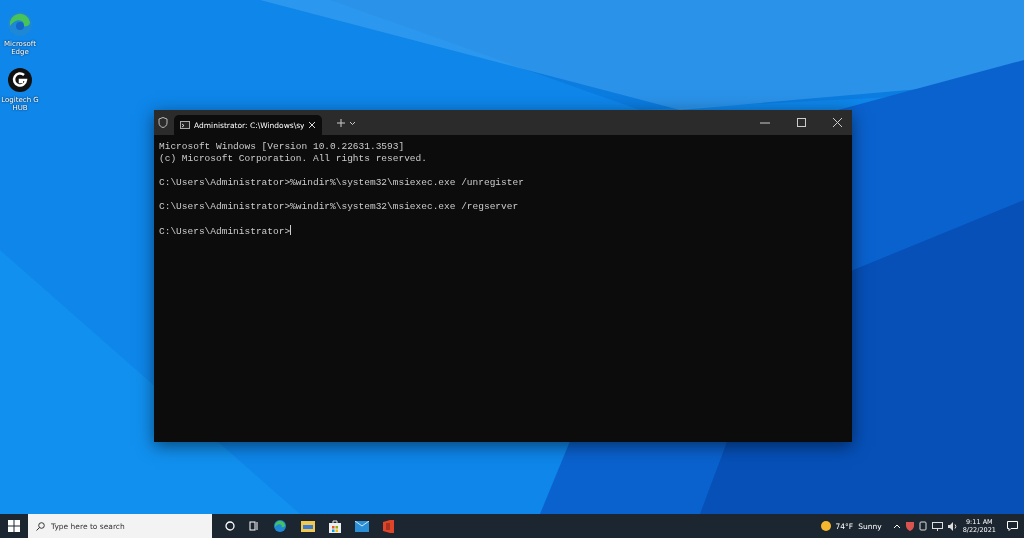  Describe the element at coordinates (20, 80) in the screenshot. I see `logo-icon` at that location.